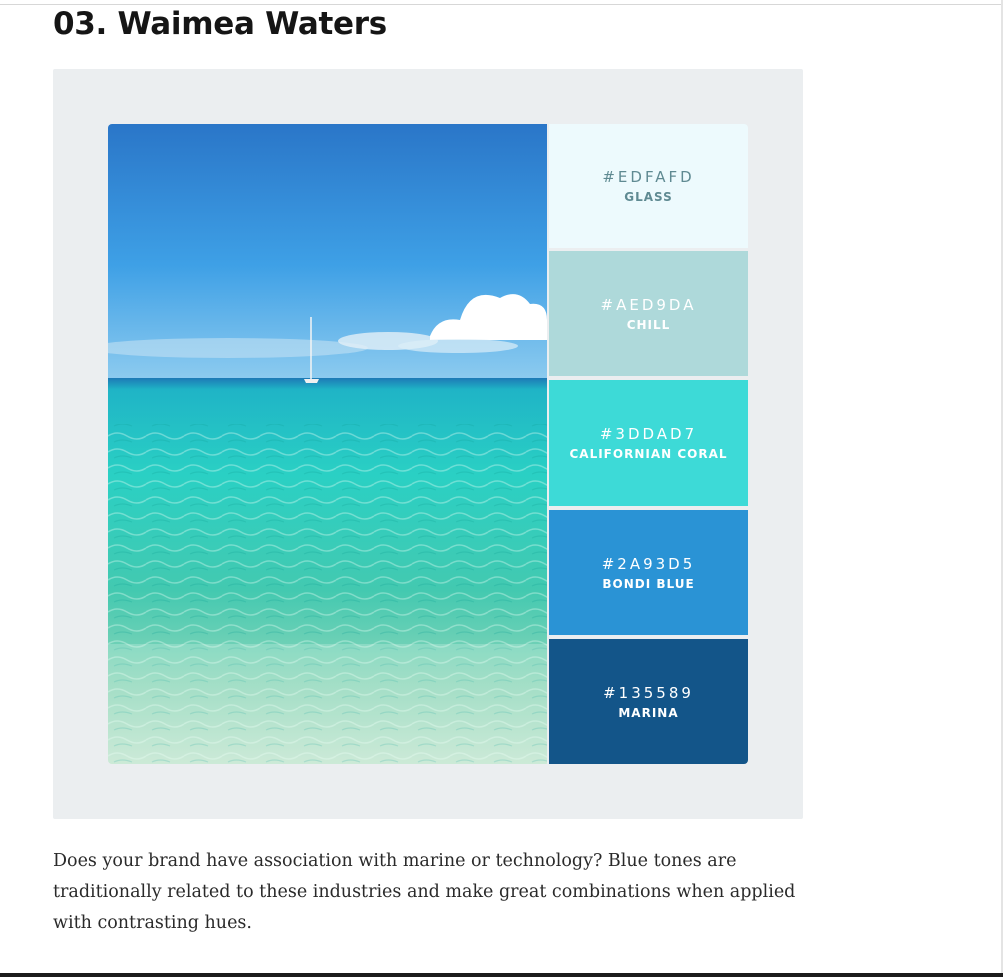  What do you see at coordinates (648, 324) in the screenshot?
I see `swatch-name: CHILL` at bounding box center [648, 324].